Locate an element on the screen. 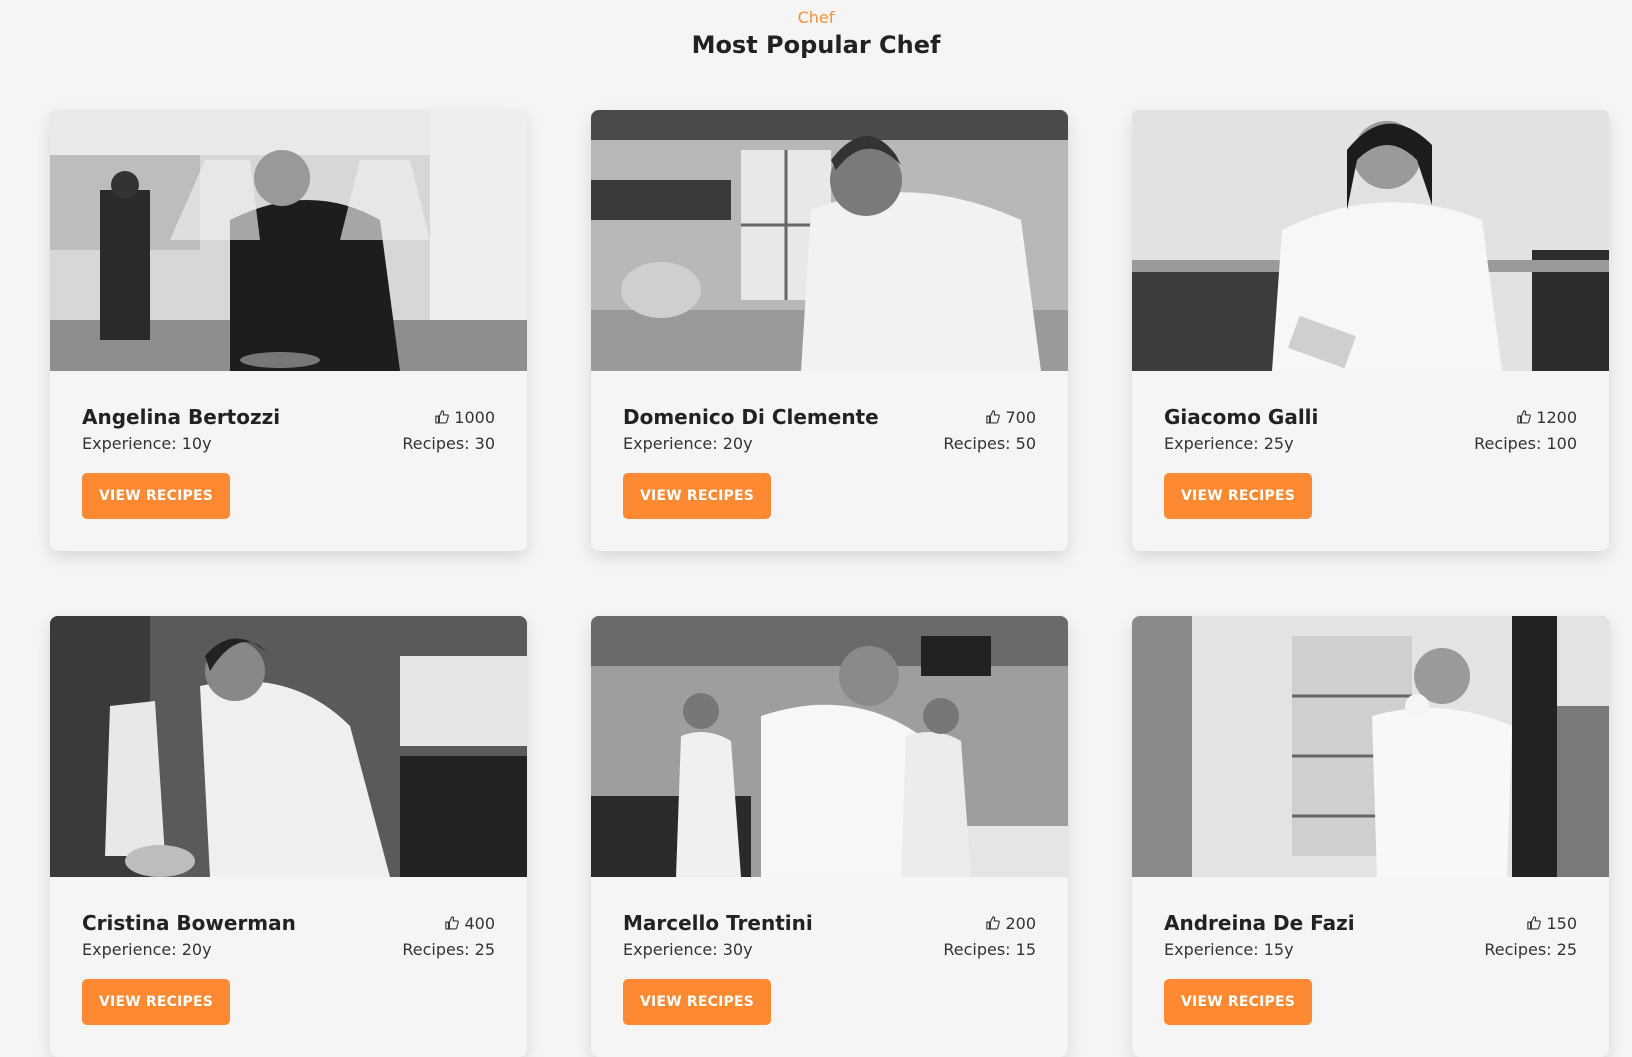 Image resolution: width=1632 pixels, height=1057 pixels. section-eyebrow: Chef is located at coordinates (816, 17).